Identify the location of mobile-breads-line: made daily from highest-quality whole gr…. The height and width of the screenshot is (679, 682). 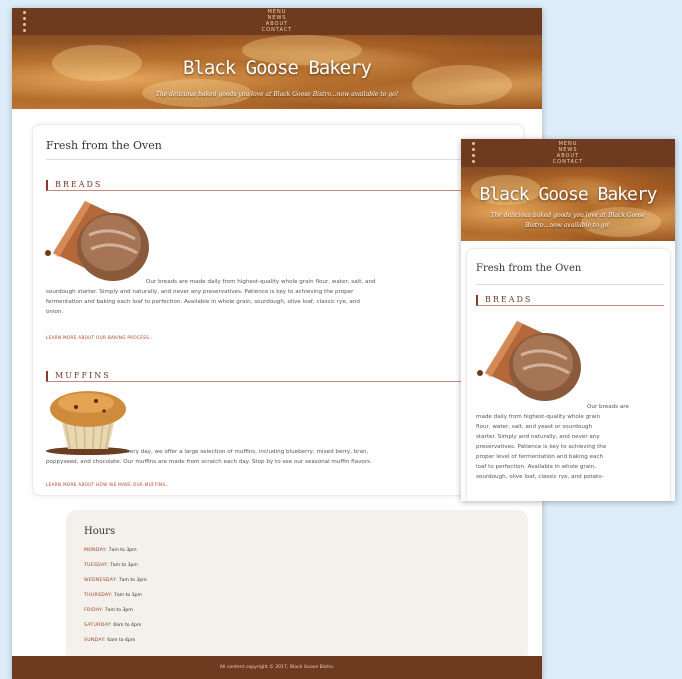
(538, 417).